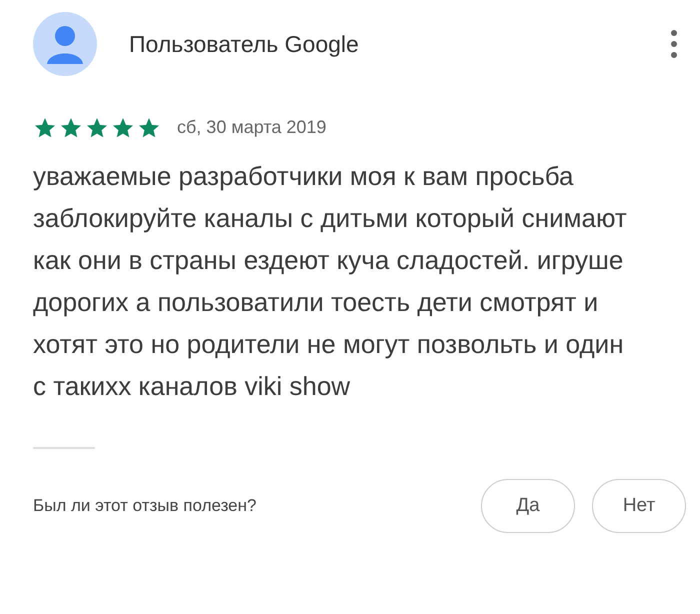  I want to click on helpful-answer-button: Нет, so click(639, 506).